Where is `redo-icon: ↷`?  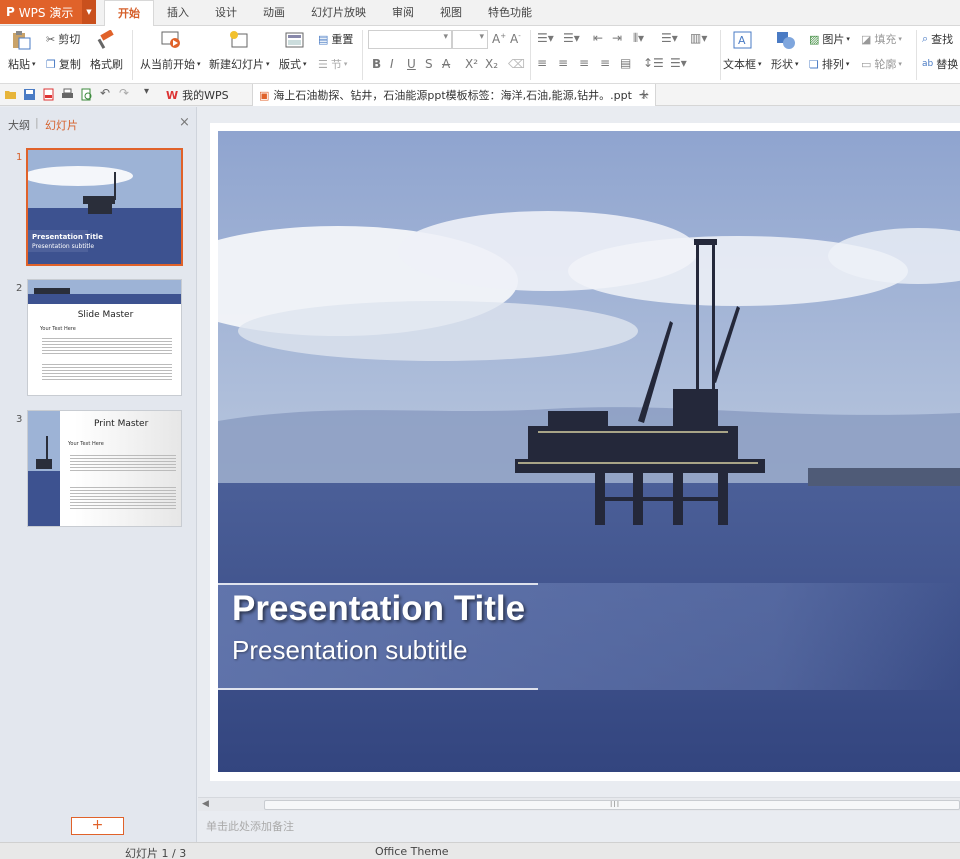 redo-icon: ↷ is located at coordinates (125, 93).